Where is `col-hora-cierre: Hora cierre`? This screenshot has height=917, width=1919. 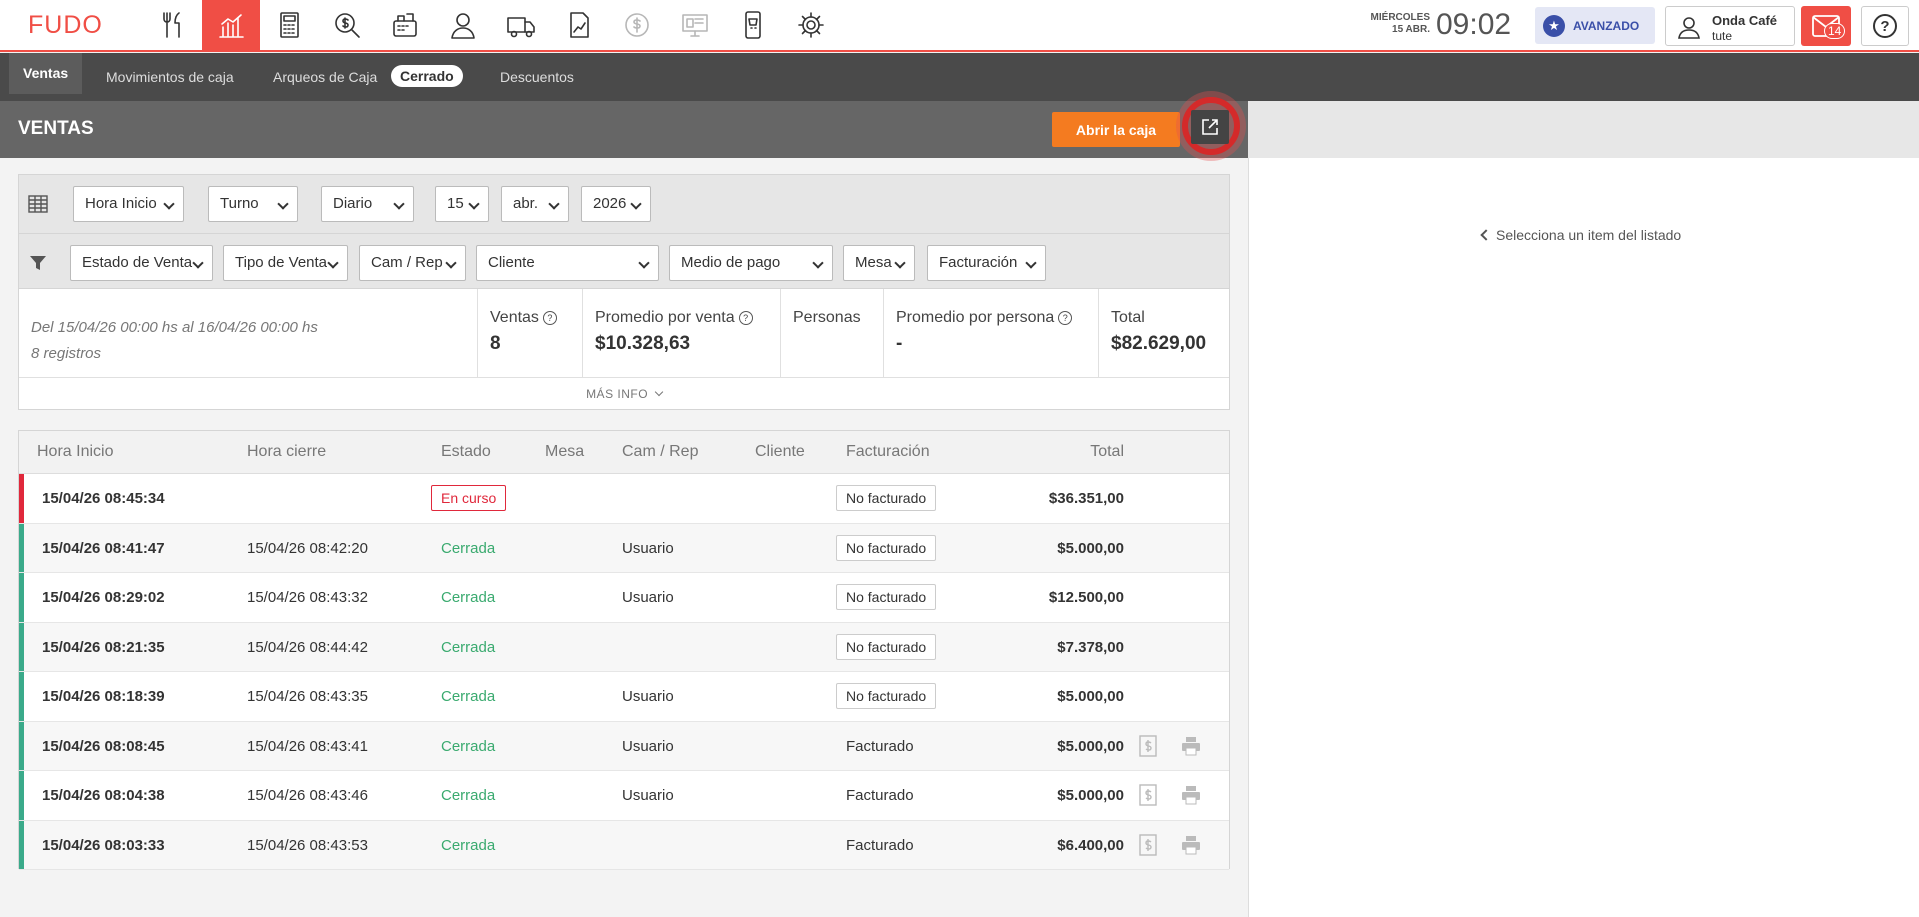
col-hora-cierre: Hora cierre is located at coordinates (286, 452).